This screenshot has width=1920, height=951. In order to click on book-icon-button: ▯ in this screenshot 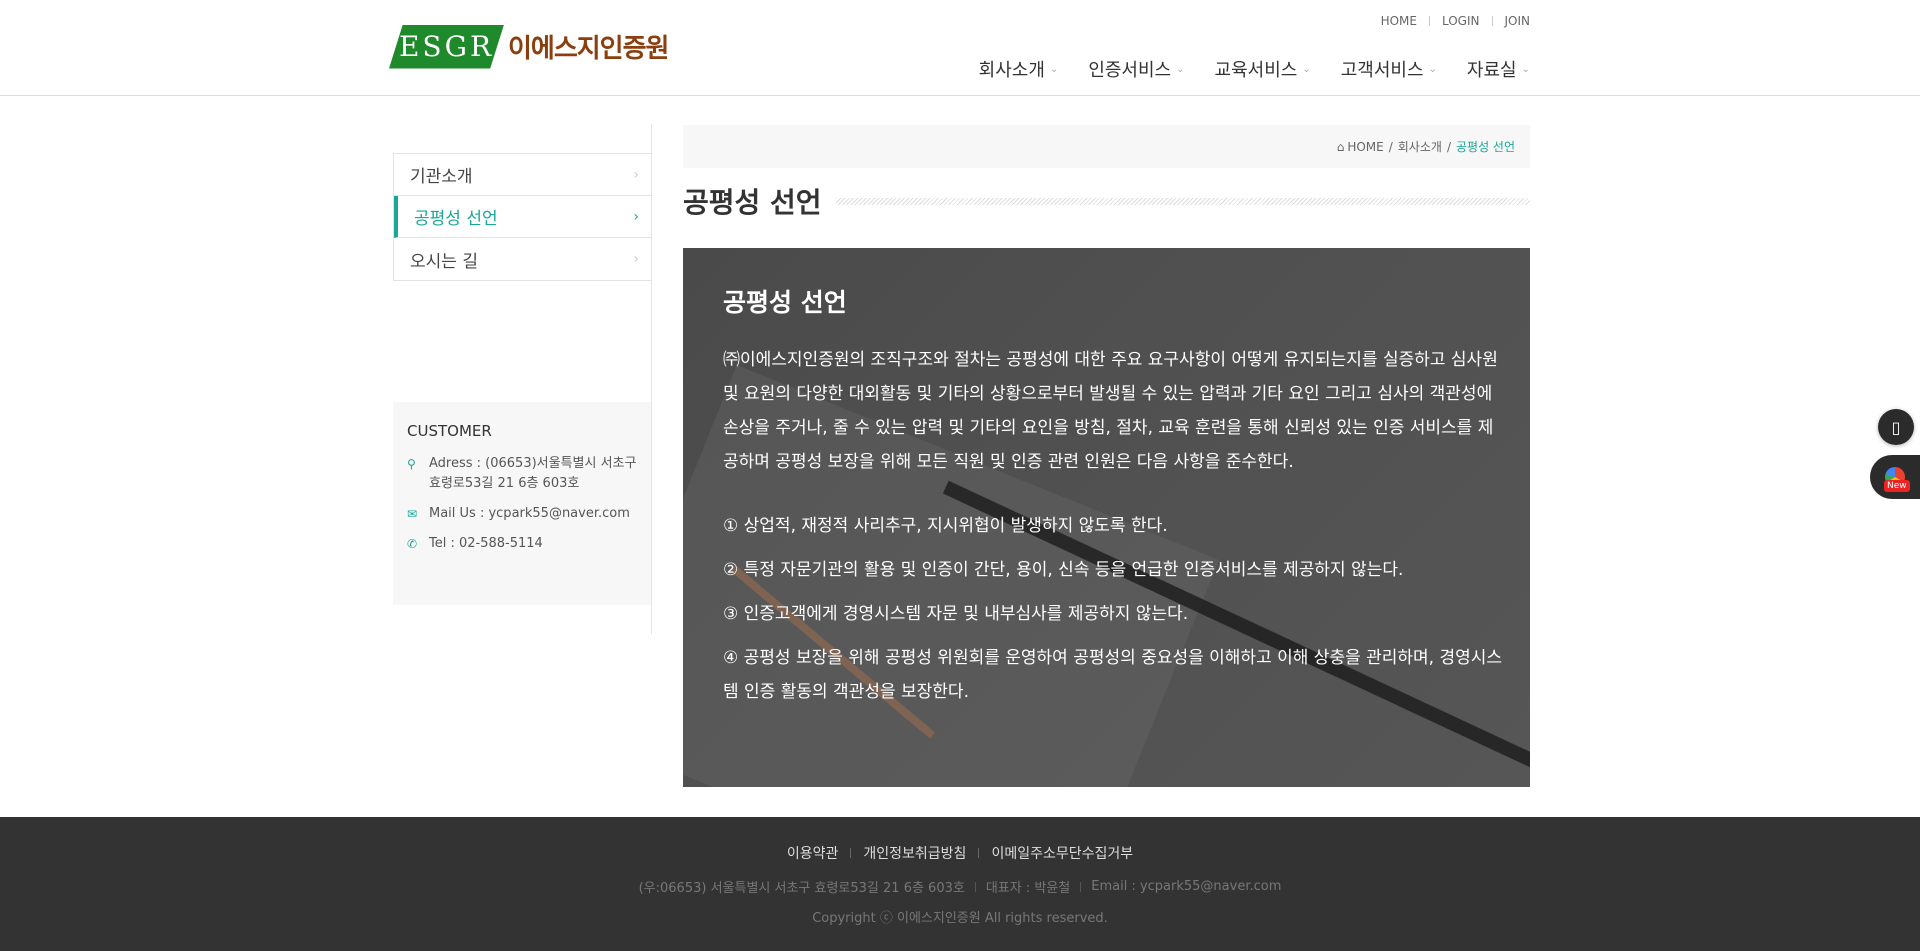, I will do `click(1896, 427)`.